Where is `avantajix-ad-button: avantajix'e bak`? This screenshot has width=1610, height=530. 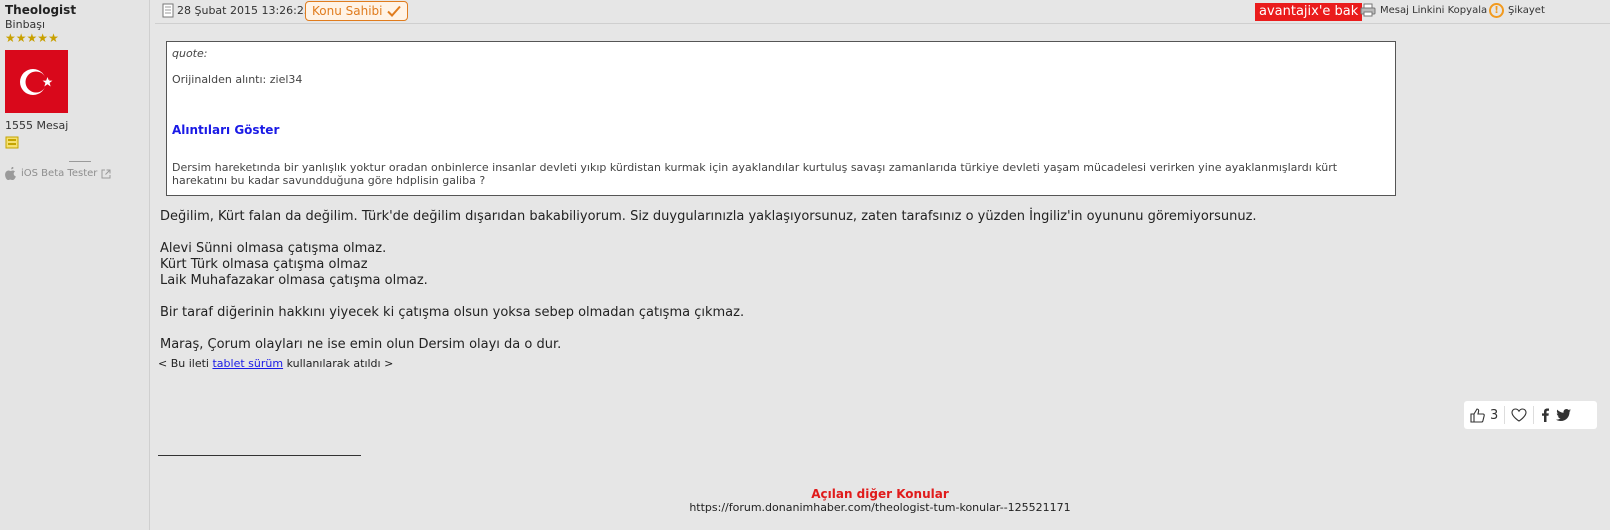 avantajix-ad-button: avantajix'e bak is located at coordinates (1309, 12).